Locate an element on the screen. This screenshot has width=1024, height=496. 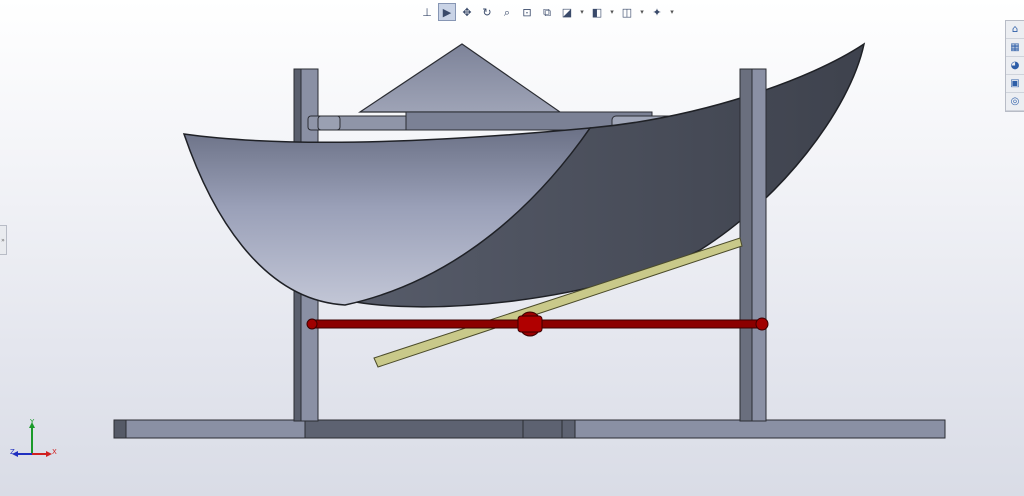
triad-y-label: Y is located at coordinates (32, 422).